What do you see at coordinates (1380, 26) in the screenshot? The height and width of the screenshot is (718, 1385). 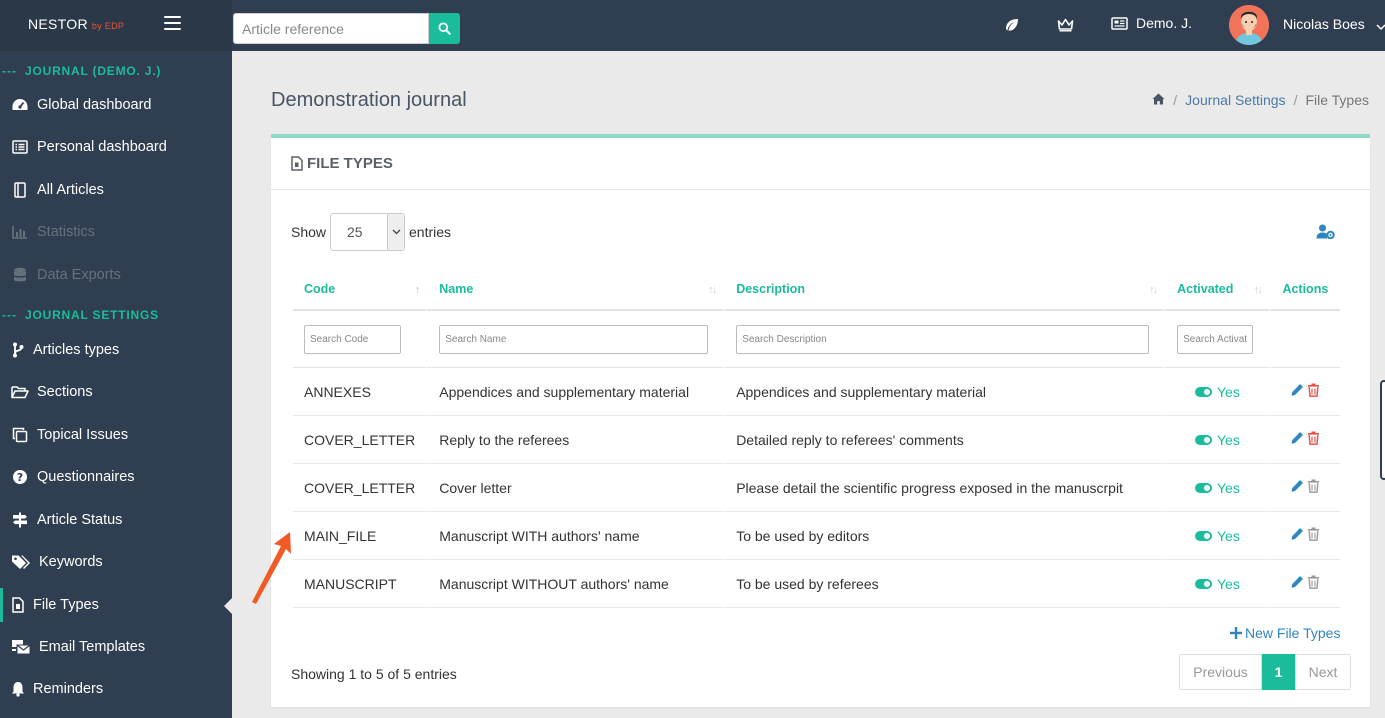 I see `chevron-down-icon` at bounding box center [1380, 26].